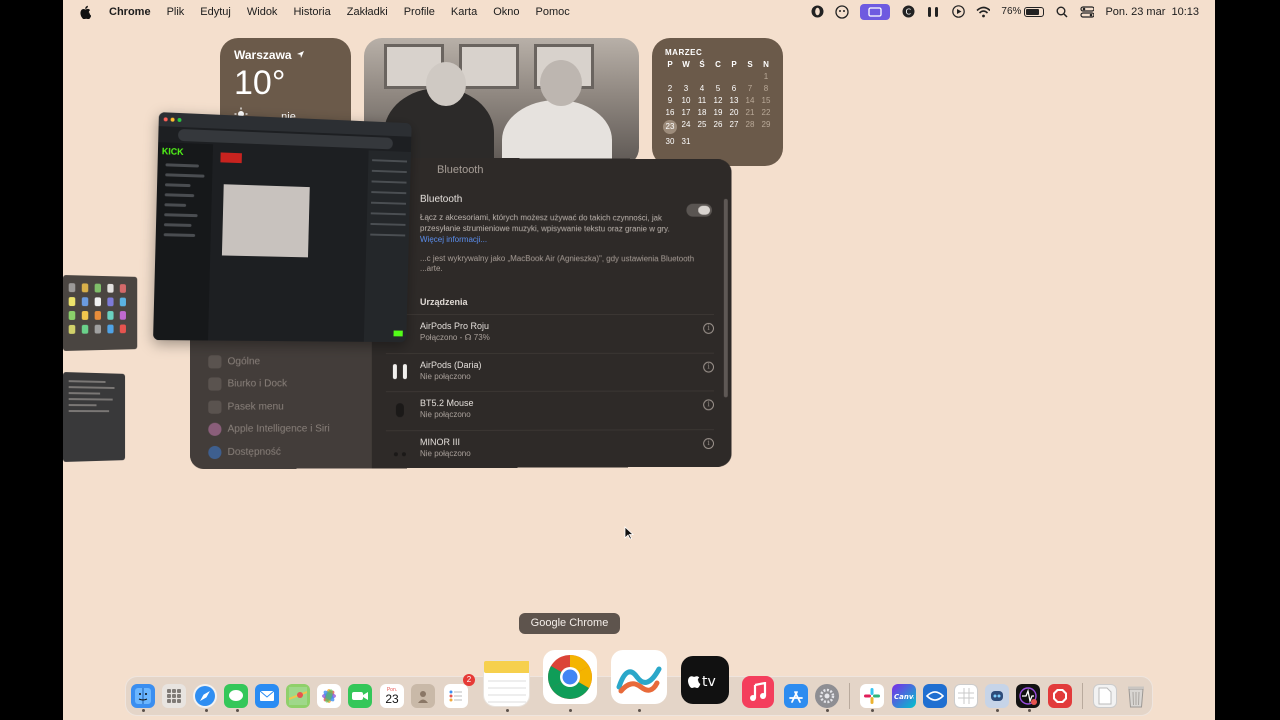  I want to click on spreadsheet-icon, so click(966, 696).